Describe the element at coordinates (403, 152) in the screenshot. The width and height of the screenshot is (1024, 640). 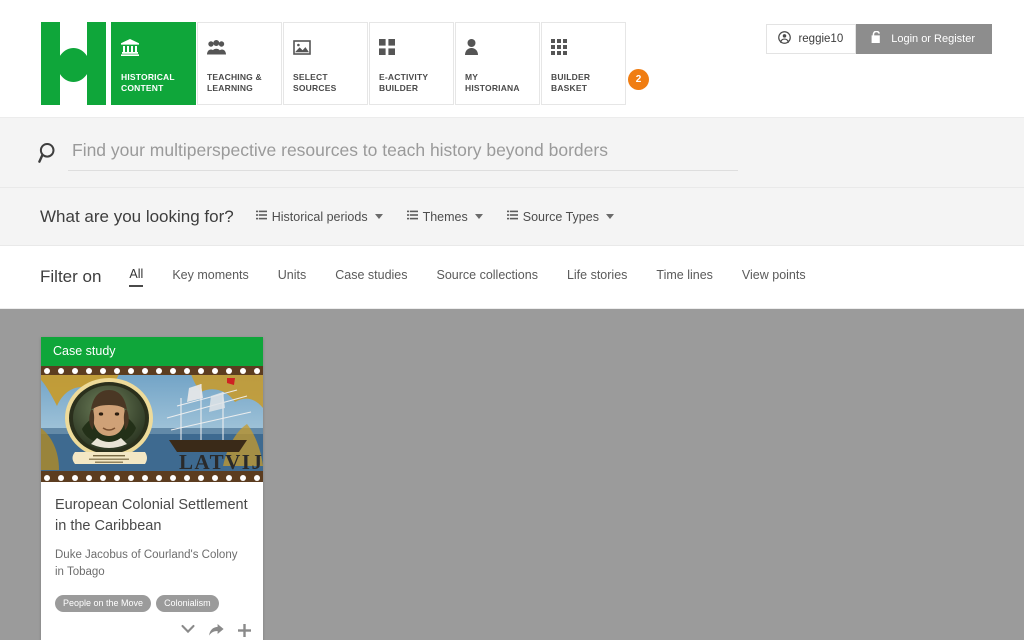
I see `search-input` at that location.